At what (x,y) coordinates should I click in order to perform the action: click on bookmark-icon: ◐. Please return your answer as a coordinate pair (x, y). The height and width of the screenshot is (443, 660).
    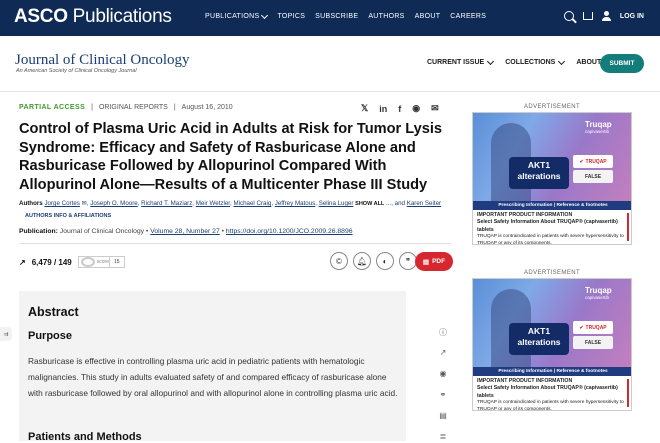
    Looking at the image, I should click on (385, 261).